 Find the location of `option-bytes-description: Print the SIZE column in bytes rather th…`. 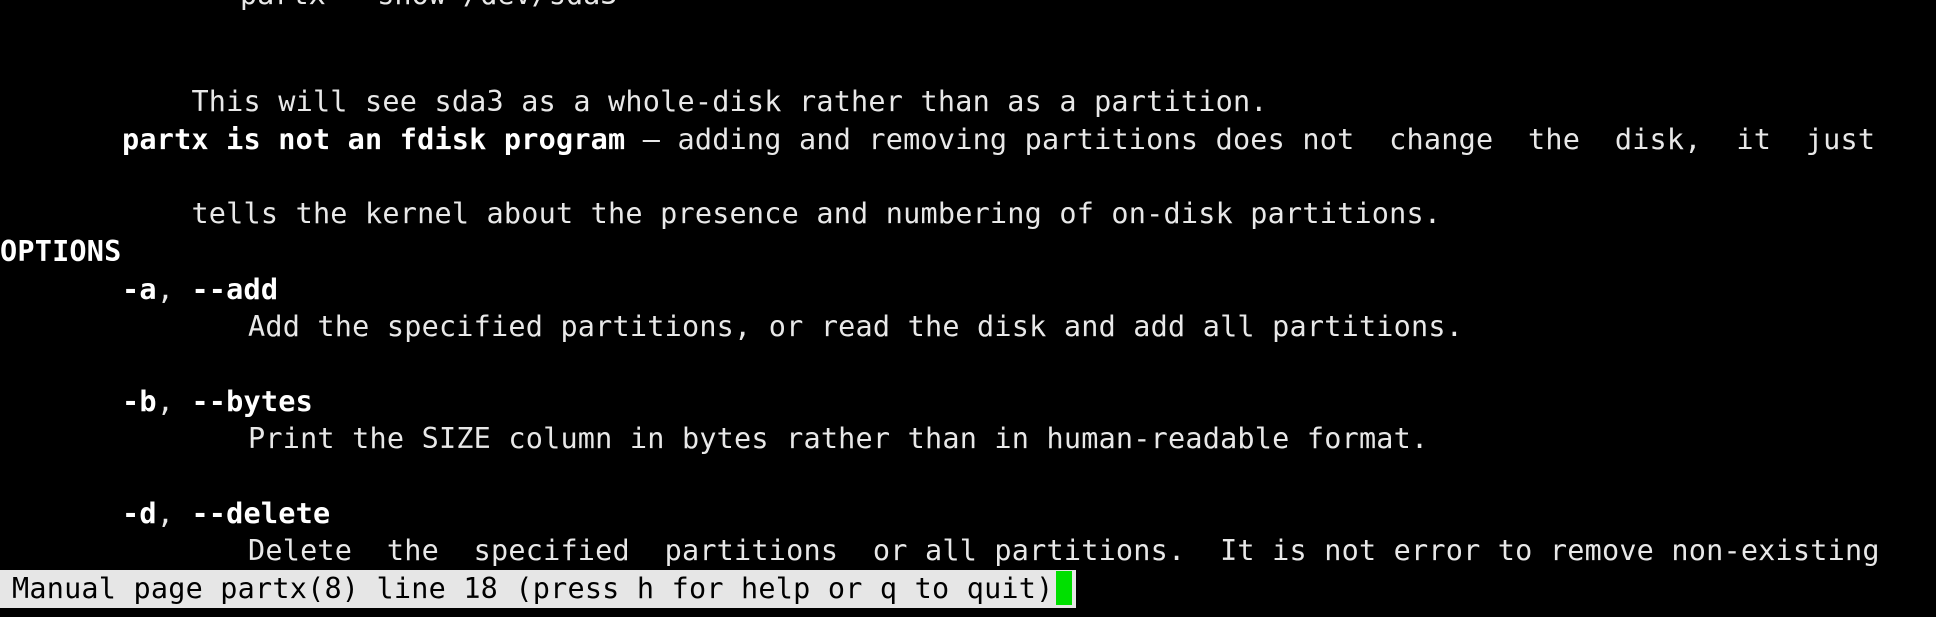

option-bytes-description: Print the SIZE column in bytes rather th… is located at coordinates (838, 438).